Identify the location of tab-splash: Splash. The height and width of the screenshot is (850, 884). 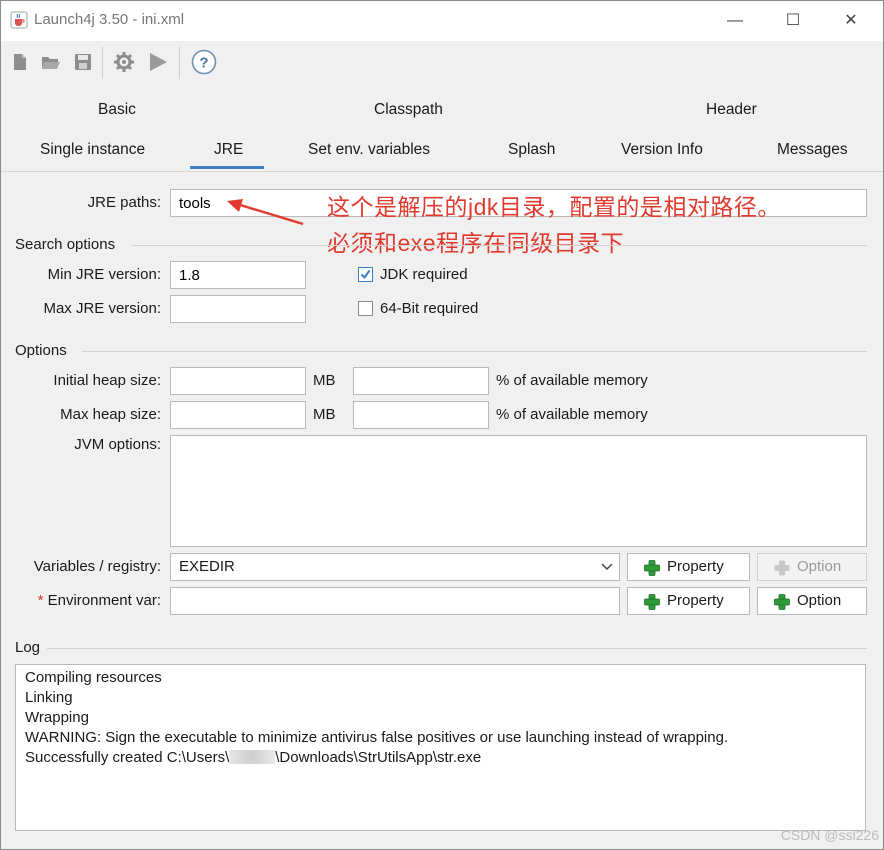
(531, 150).